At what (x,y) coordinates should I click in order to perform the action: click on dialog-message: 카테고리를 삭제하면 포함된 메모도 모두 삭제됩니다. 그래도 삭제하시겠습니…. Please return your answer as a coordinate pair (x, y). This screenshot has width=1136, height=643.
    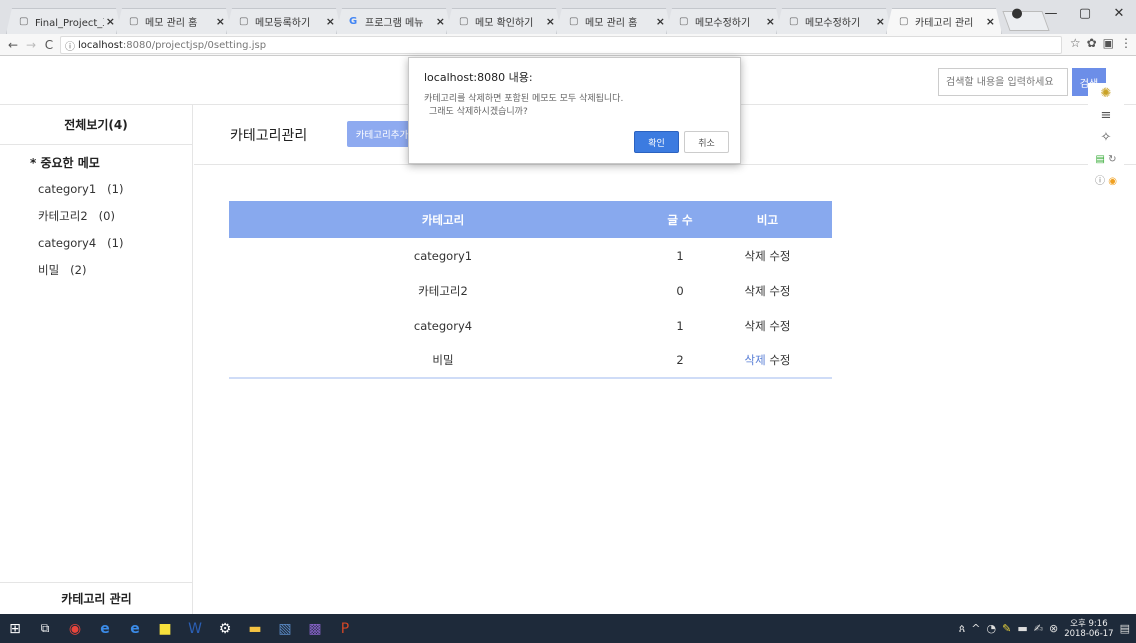
    Looking at the image, I should click on (524, 105).